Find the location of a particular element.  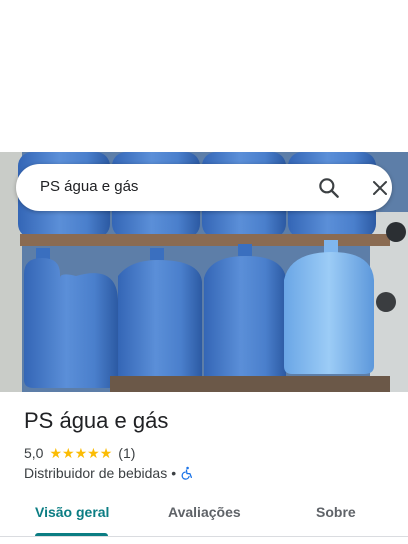

rating-row: 5,0 ★ ★ ★ ★ ★ (1) is located at coordinates (79, 453).